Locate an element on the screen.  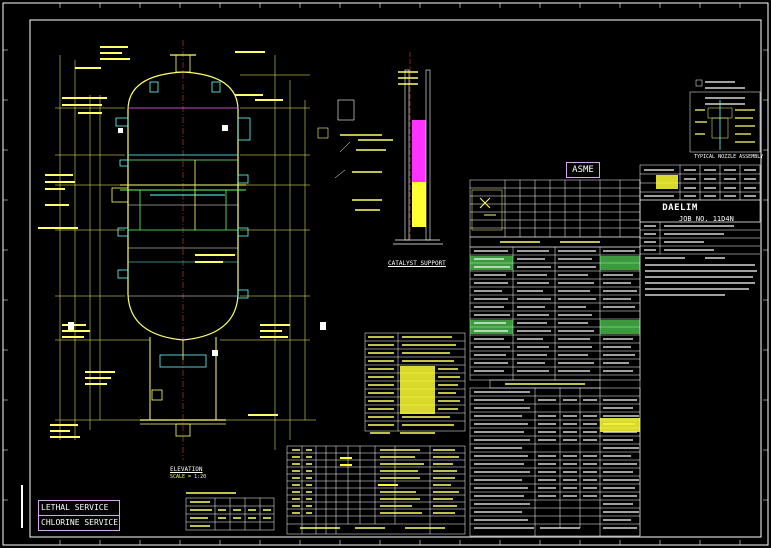
catalyst-support-title: CATALYST SUPPORT is located at coordinates (417, 263).